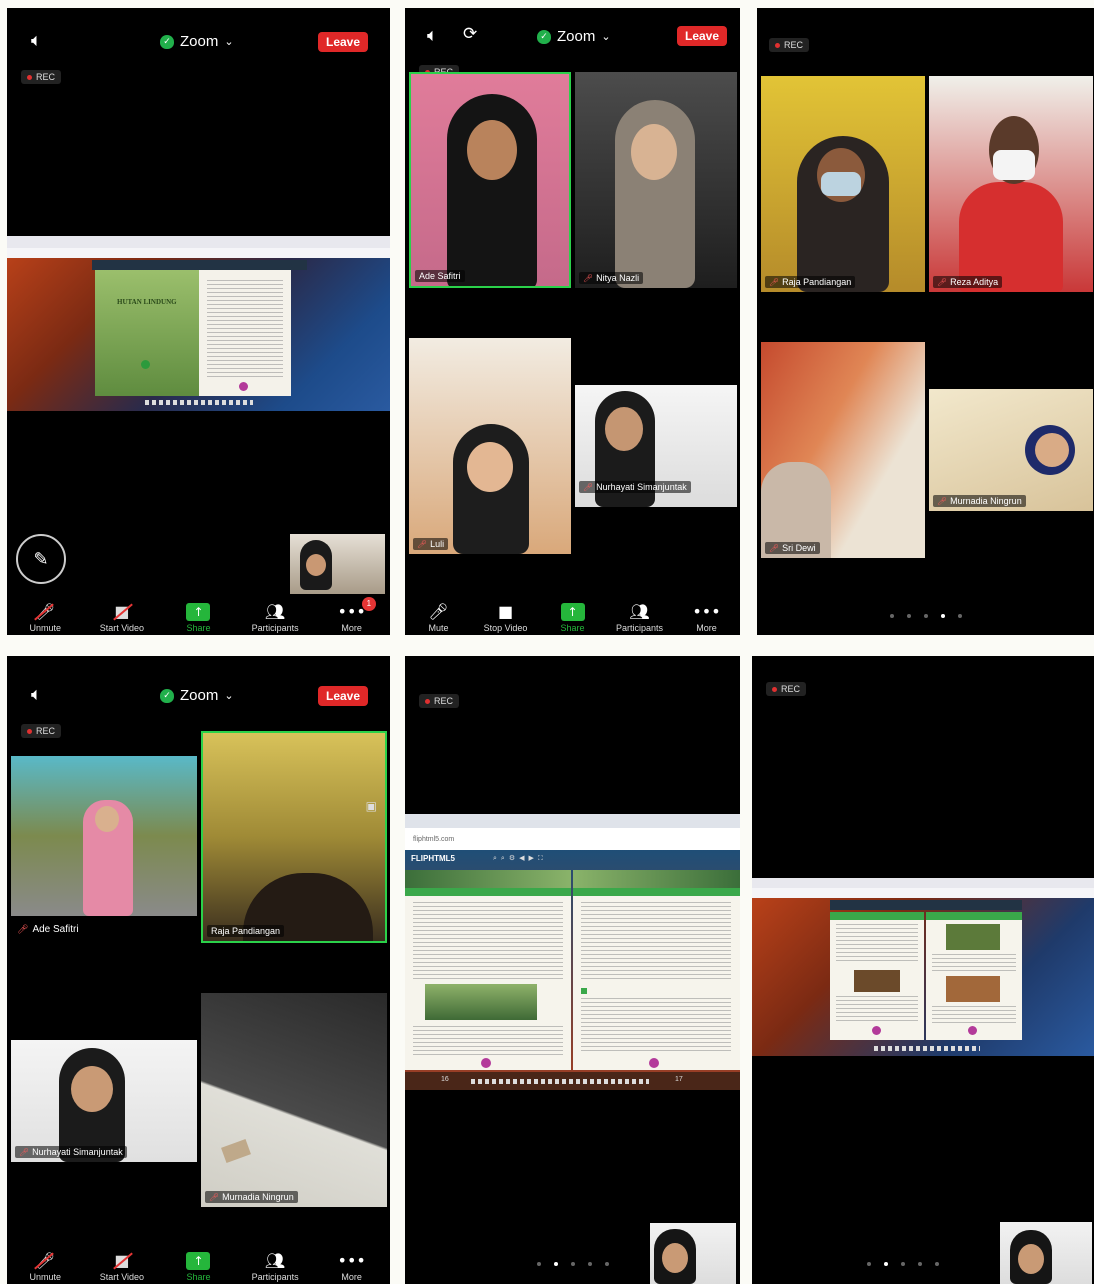 The width and height of the screenshot is (1094, 1284). What do you see at coordinates (229, 695) in the screenshot?
I see `chevron-down-icon: ⌄` at bounding box center [229, 695].